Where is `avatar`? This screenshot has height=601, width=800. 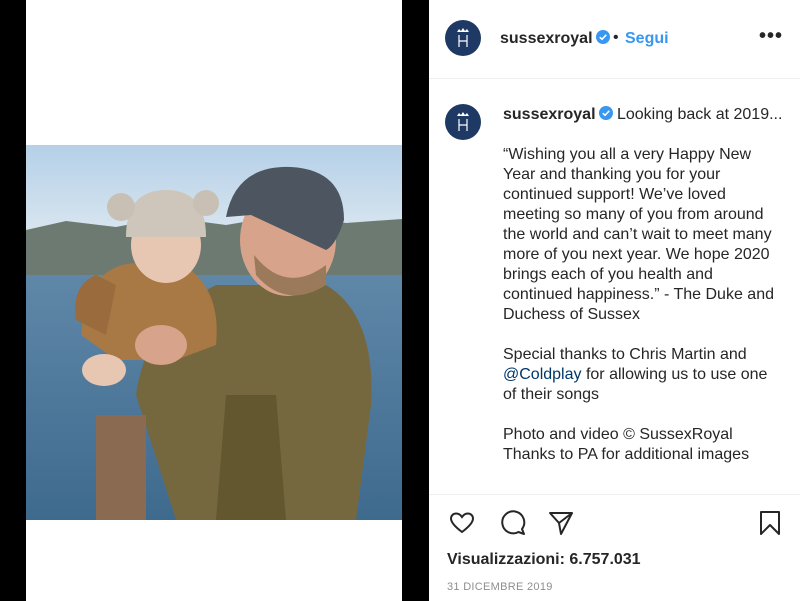 avatar is located at coordinates (463, 38).